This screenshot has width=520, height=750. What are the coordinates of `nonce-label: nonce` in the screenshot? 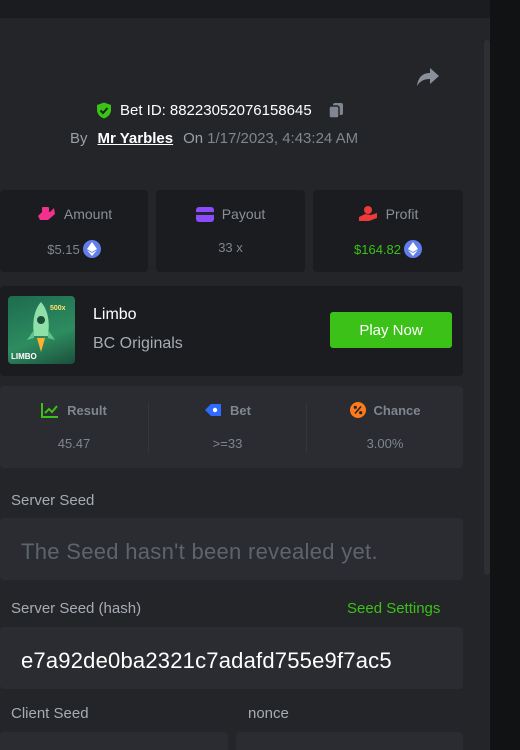 It's located at (268, 713).